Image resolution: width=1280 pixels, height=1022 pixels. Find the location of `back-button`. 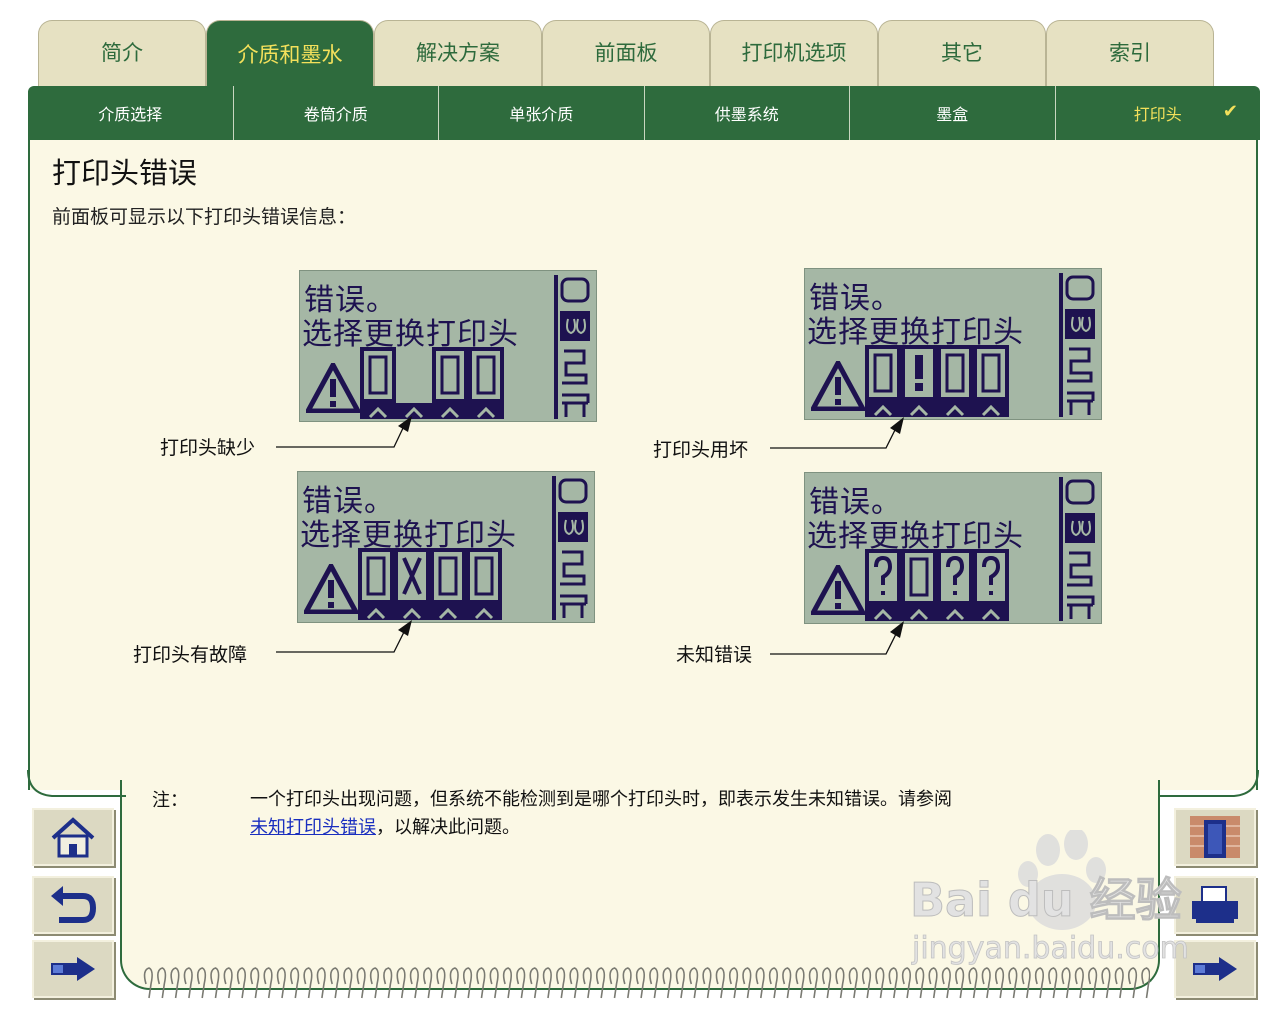

back-button is located at coordinates (73, 905).